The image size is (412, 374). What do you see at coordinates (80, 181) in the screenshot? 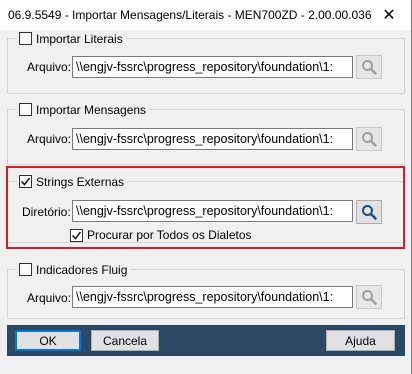
I see `checkbox-label: Strings Externas` at bounding box center [80, 181].